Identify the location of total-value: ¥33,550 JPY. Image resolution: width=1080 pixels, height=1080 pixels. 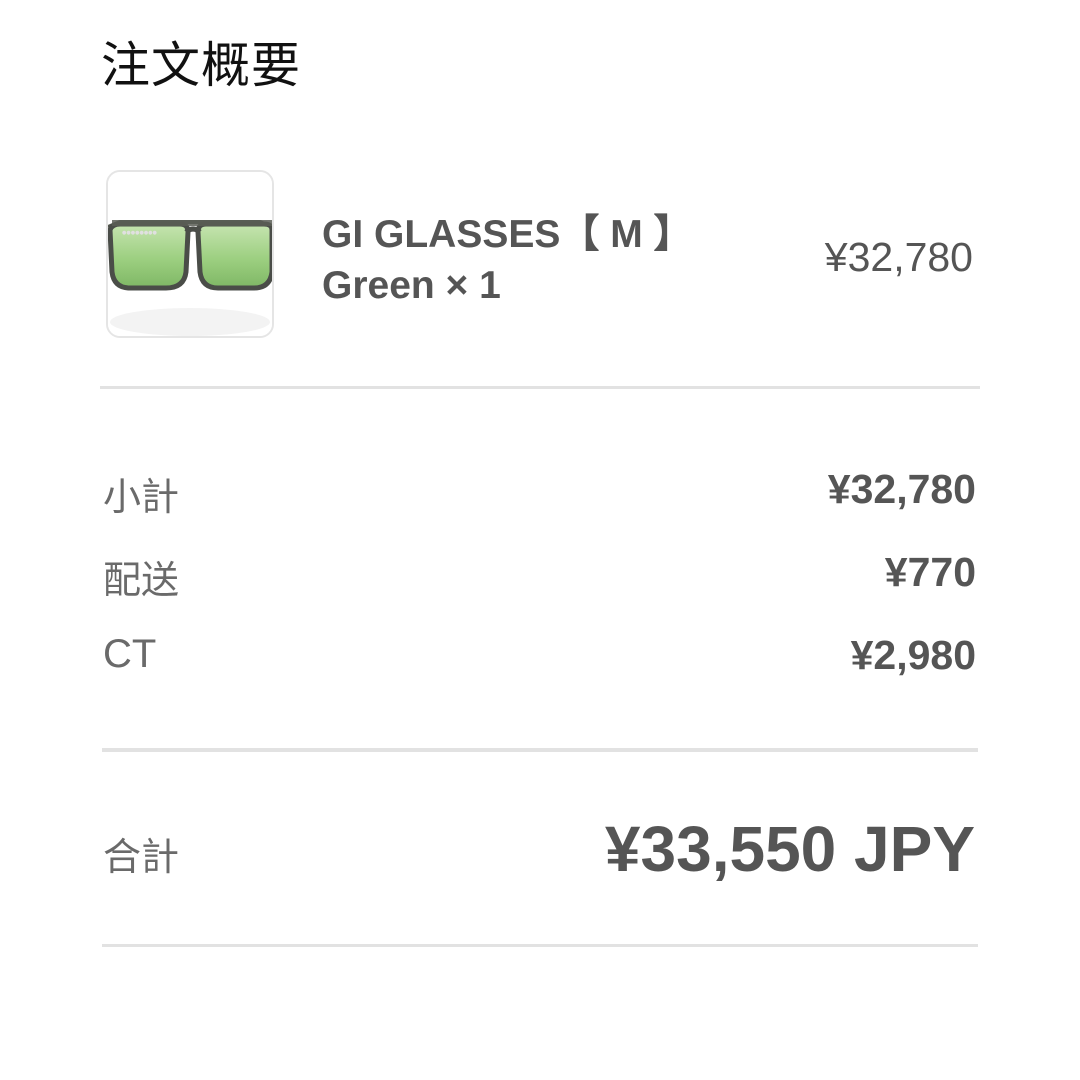
(789, 849).